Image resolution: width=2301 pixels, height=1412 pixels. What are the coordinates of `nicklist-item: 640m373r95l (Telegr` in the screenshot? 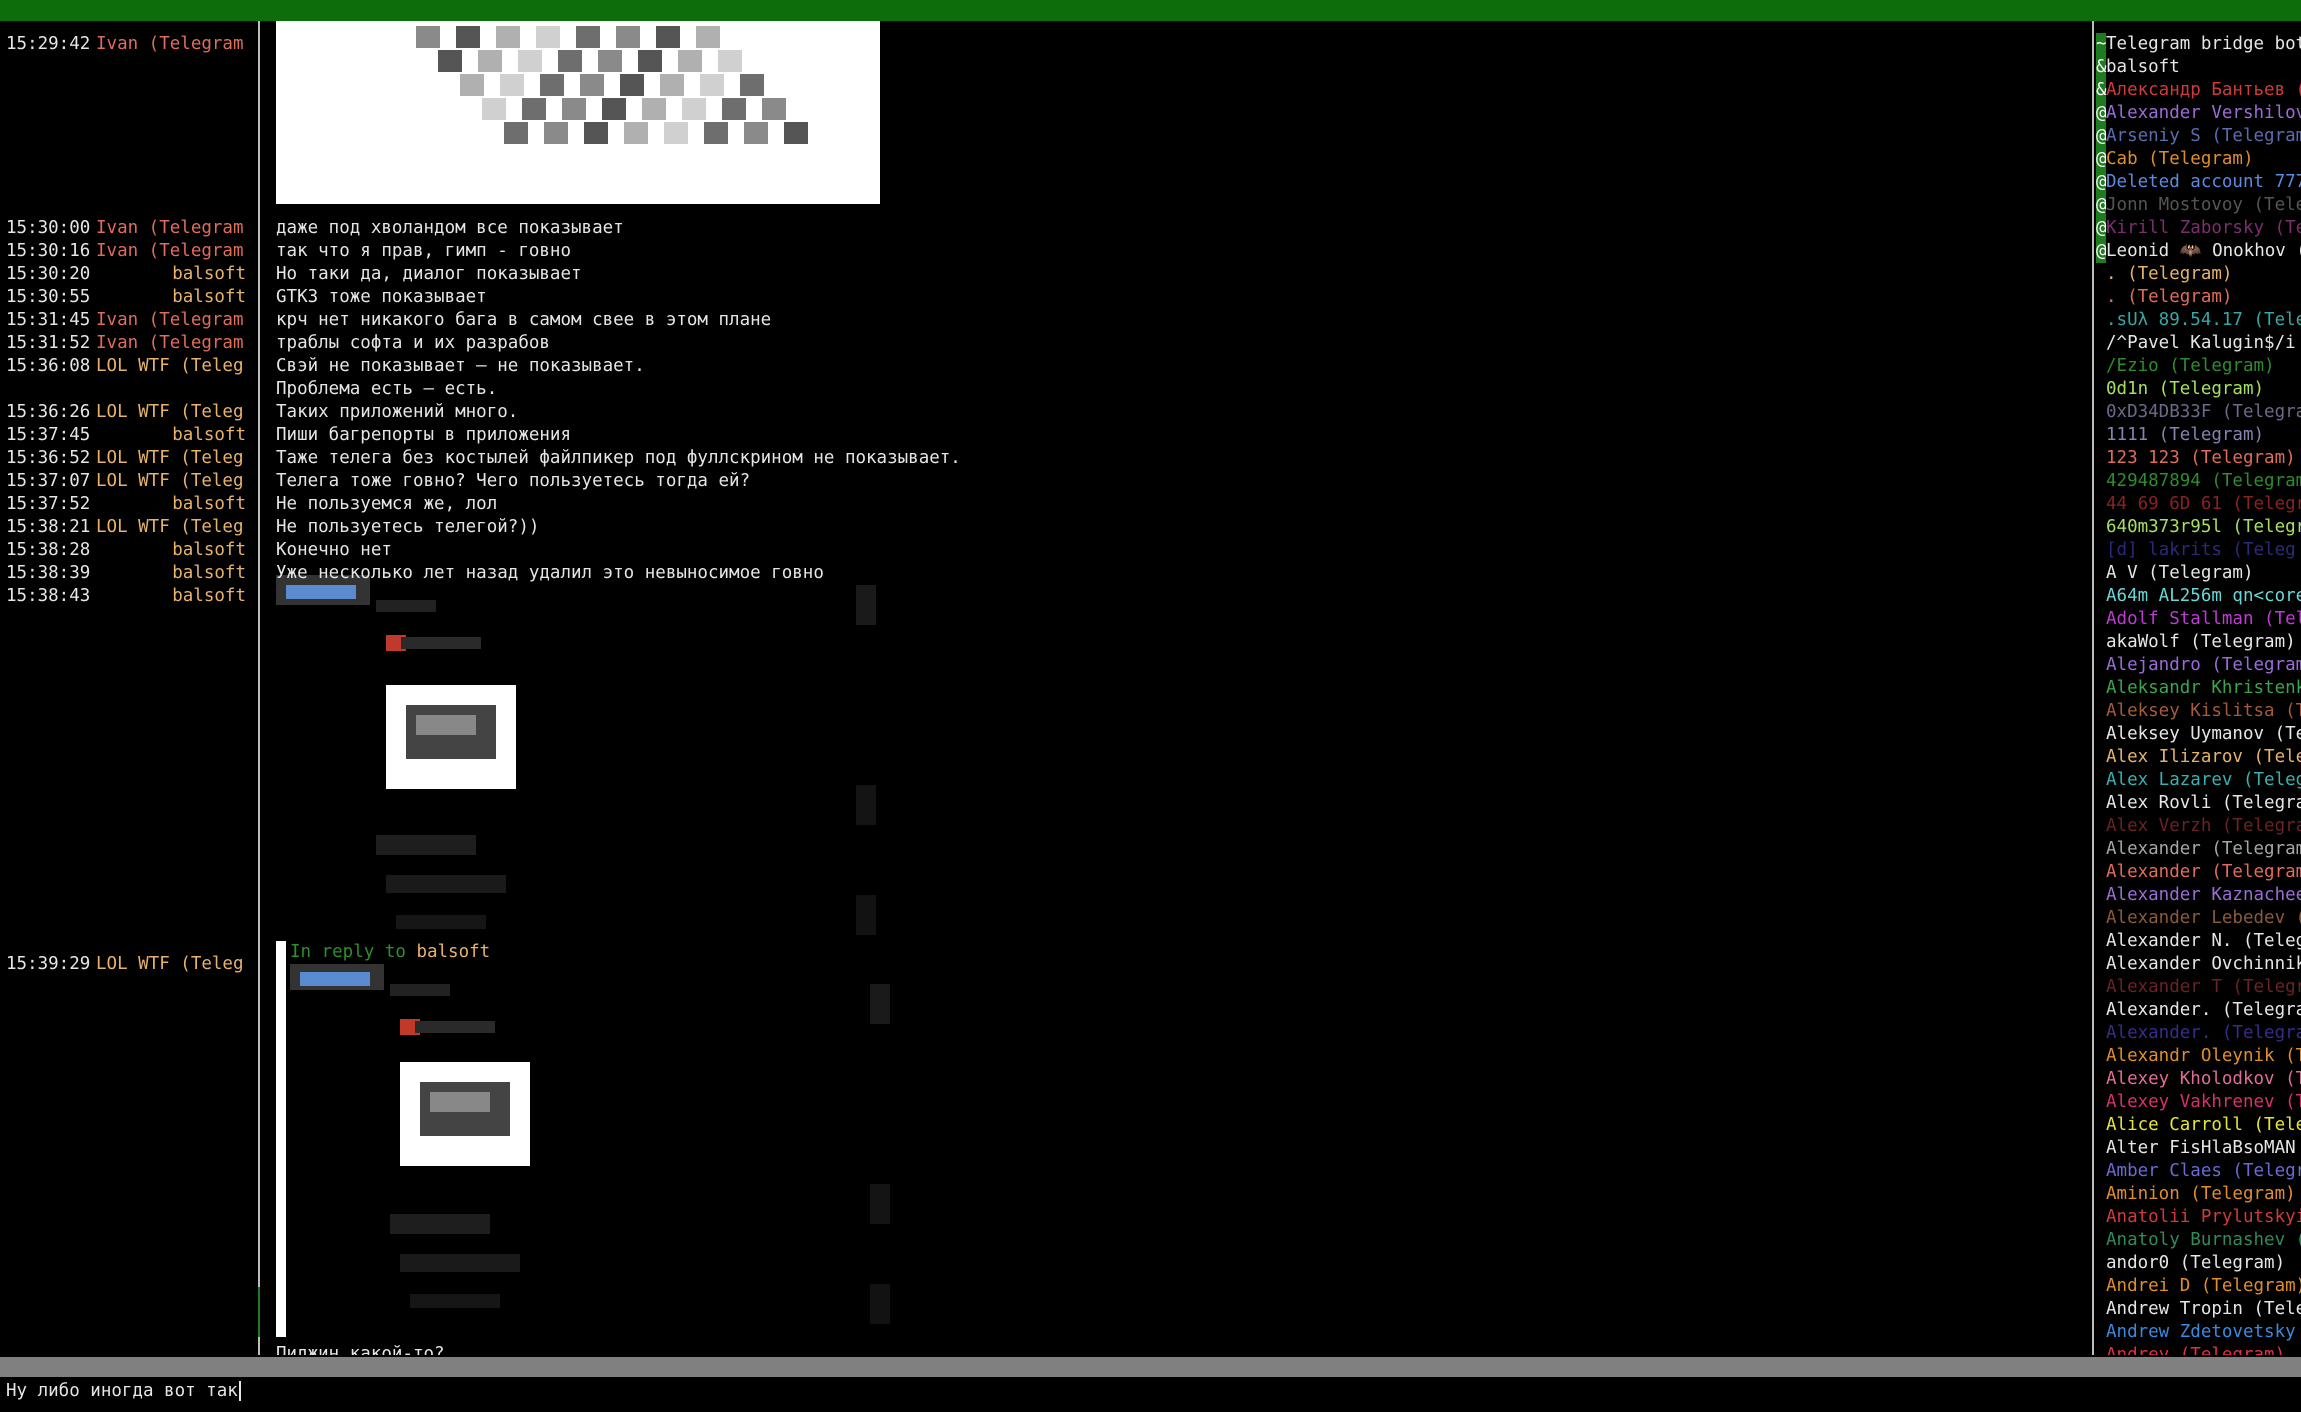 It's located at (2198, 527).